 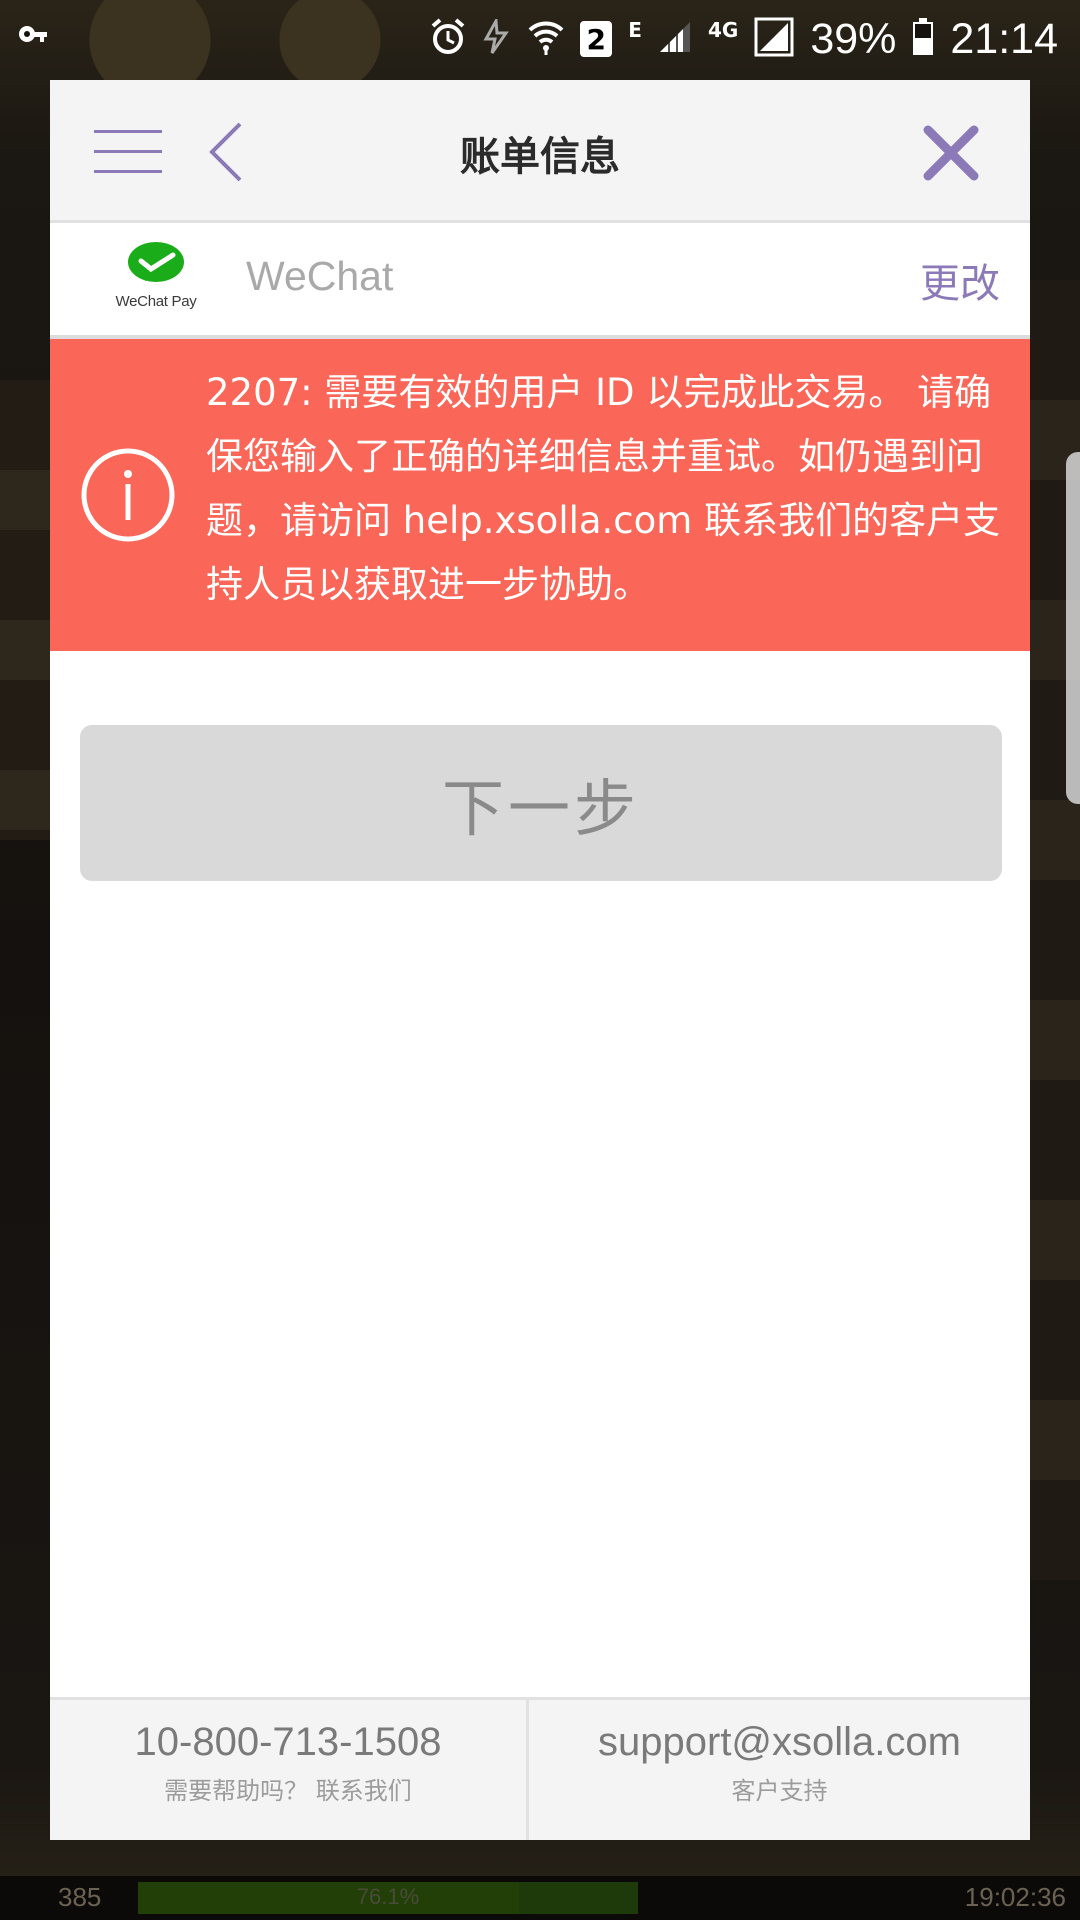 I want to click on game-counter: 385, so click(x=80, y=1897).